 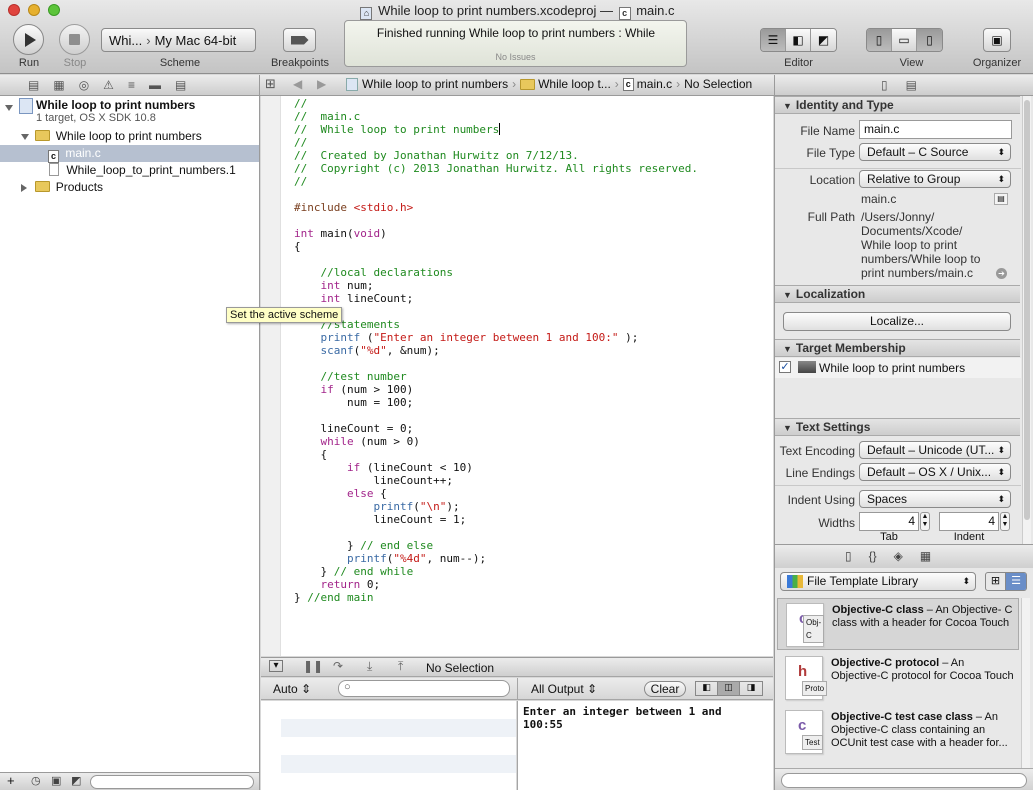 I want to click on variables-filter-field: ○, so click(x=424, y=688).